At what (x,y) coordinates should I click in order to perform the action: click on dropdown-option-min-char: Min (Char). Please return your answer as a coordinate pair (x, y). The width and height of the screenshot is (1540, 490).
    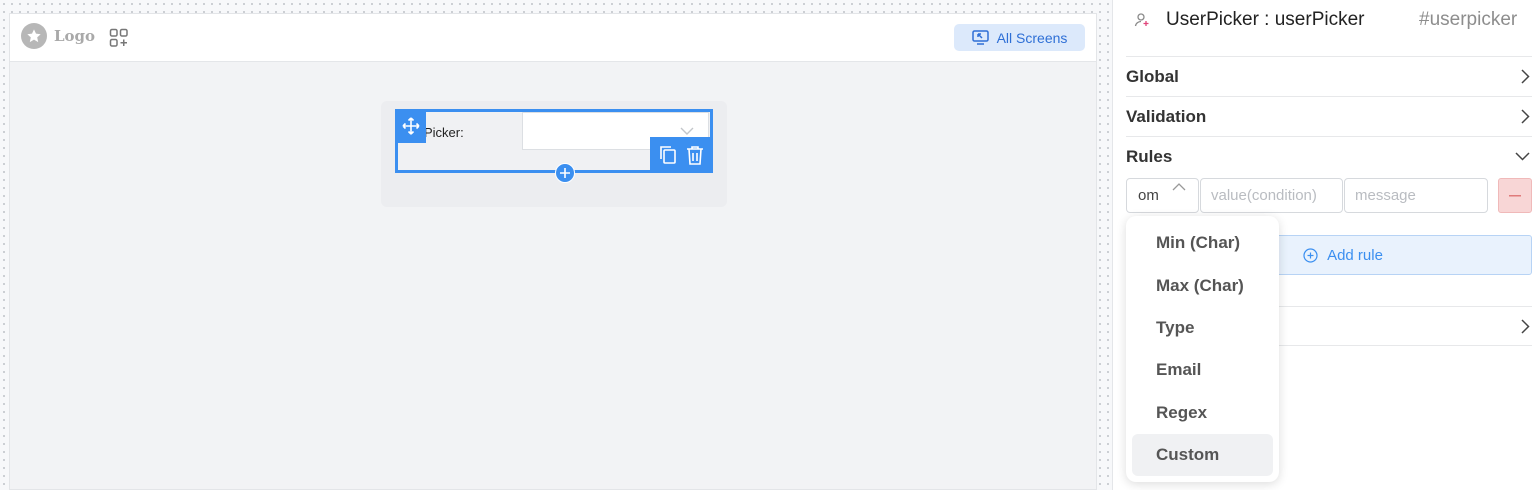
    Looking at the image, I should click on (1202, 243).